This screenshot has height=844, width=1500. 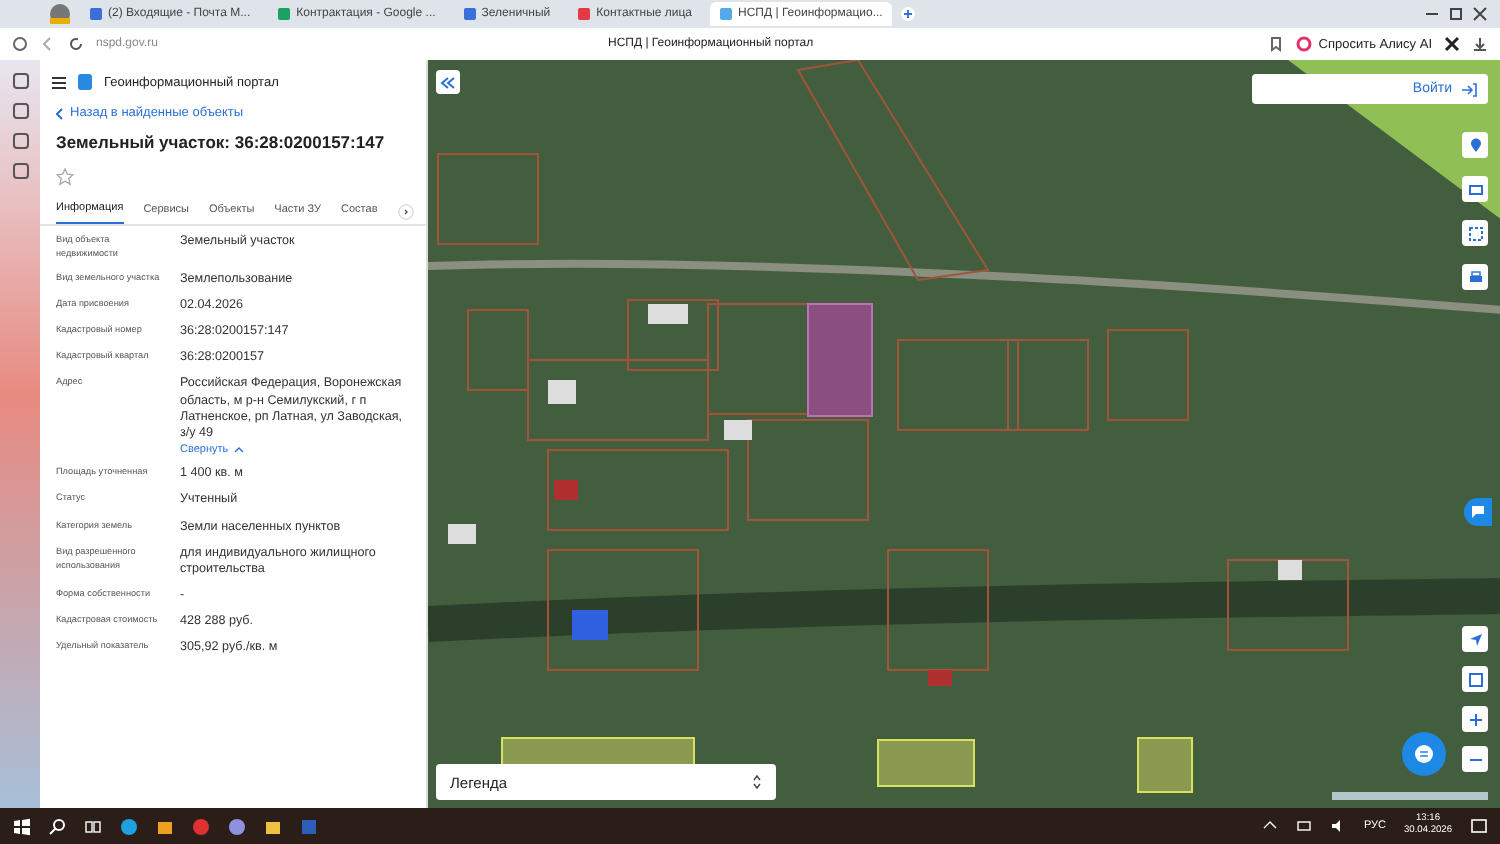 What do you see at coordinates (1480, 14) in the screenshot?
I see `close-icon` at bounding box center [1480, 14].